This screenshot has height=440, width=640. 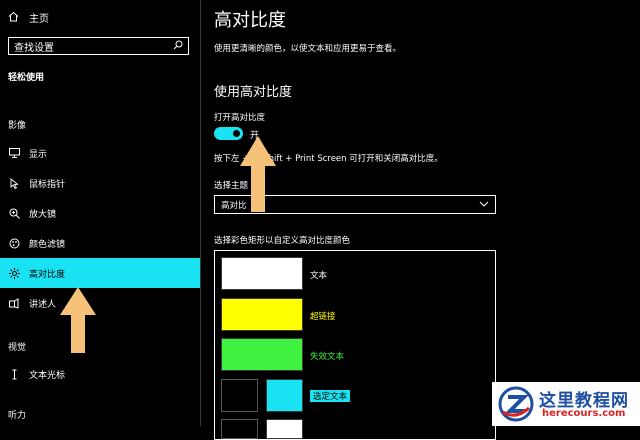 I want to click on toggle-label: 打开高对比度, so click(x=240, y=118).